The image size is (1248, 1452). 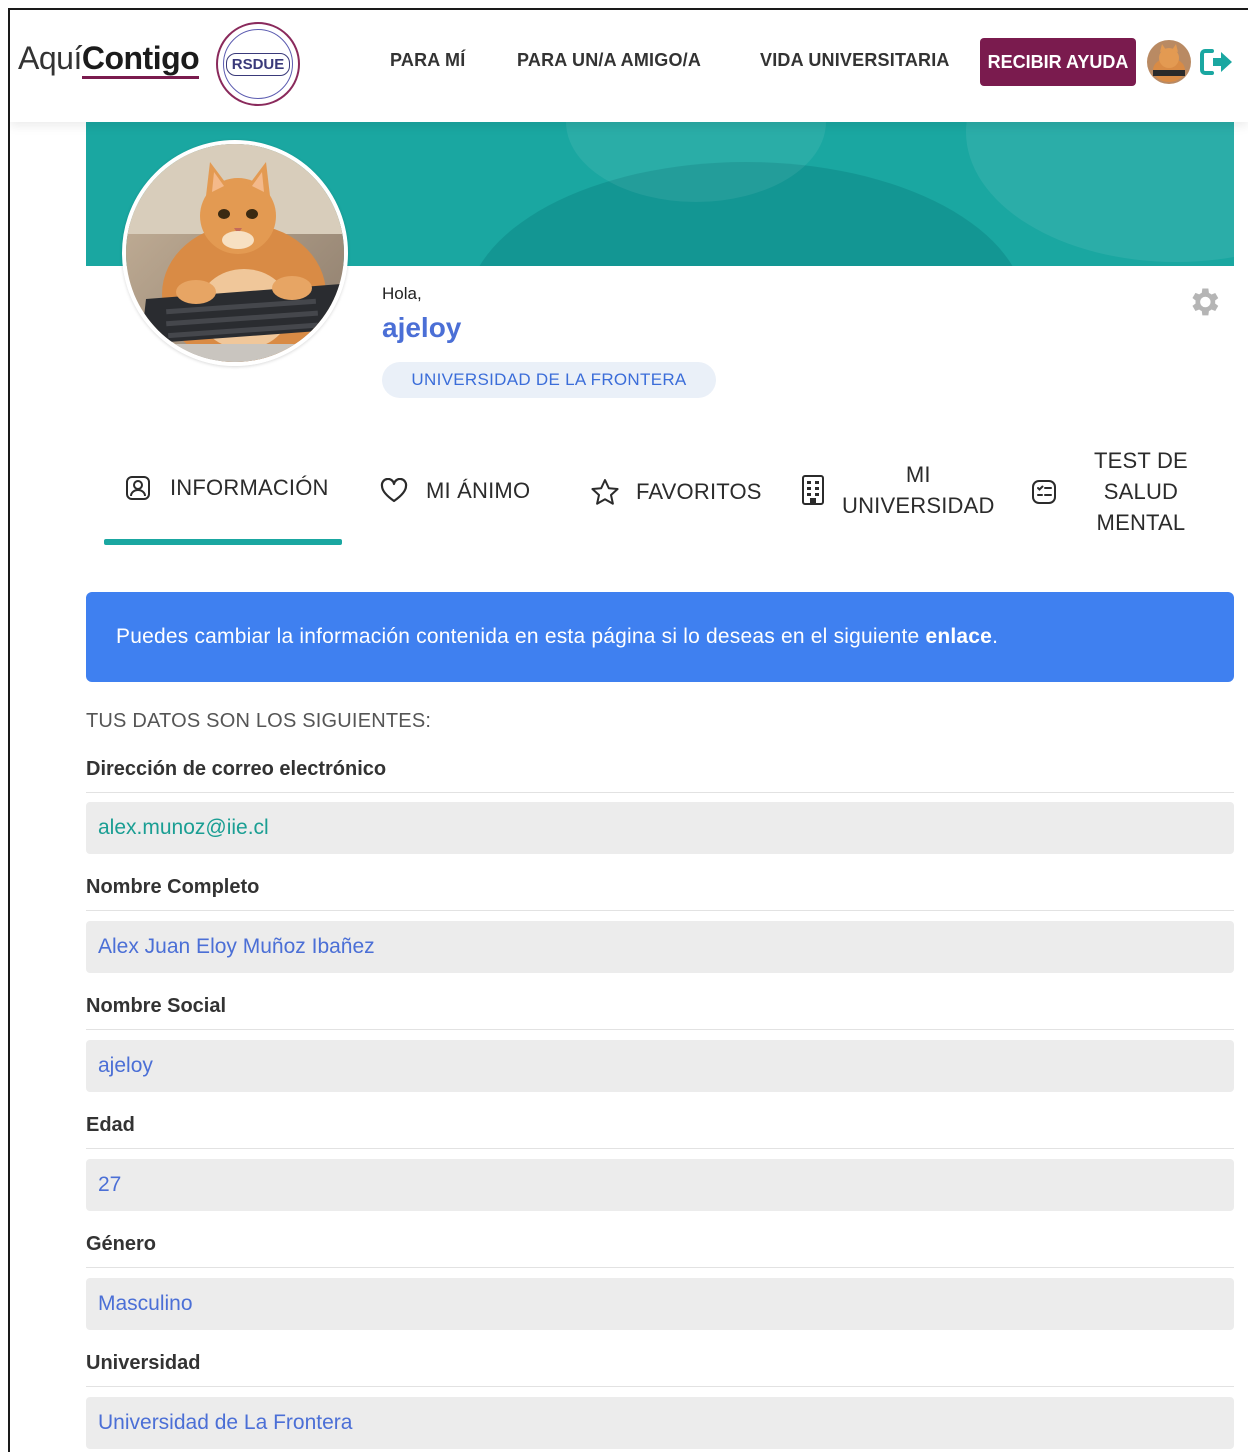 I want to click on nav-link-vida-universitaria: VIDA UNIVERSITARIA, so click(x=855, y=60).